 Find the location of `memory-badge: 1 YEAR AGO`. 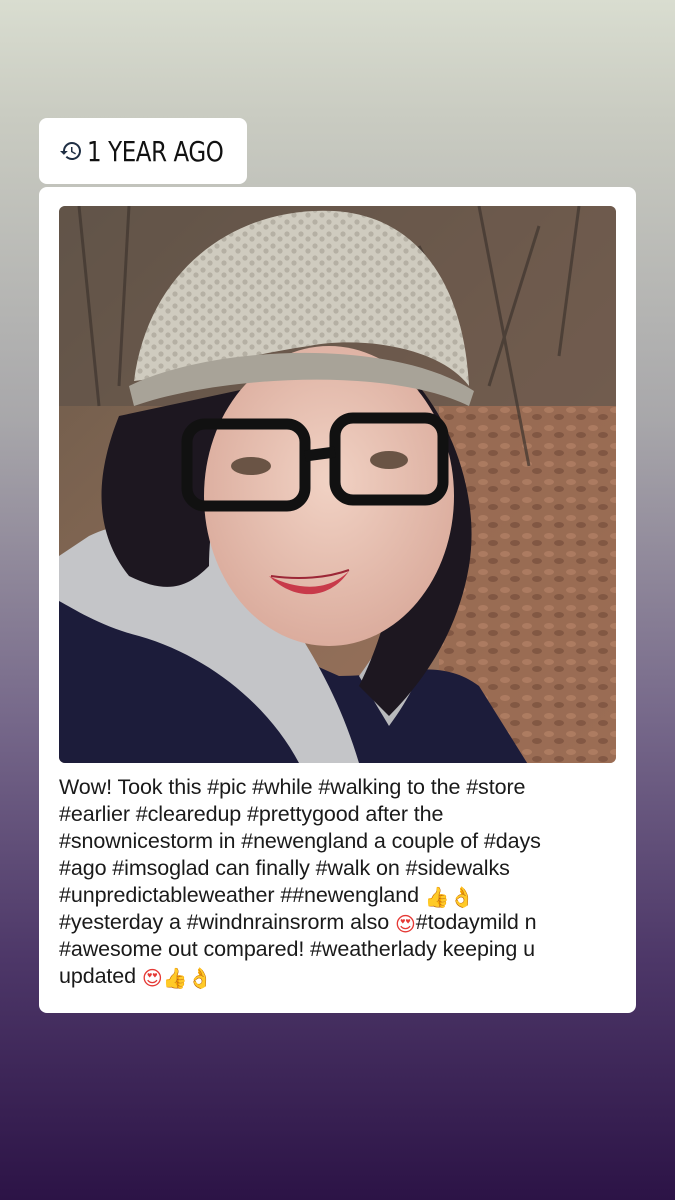

memory-badge: 1 YEAR AGO is located at coordinates (143, 151).